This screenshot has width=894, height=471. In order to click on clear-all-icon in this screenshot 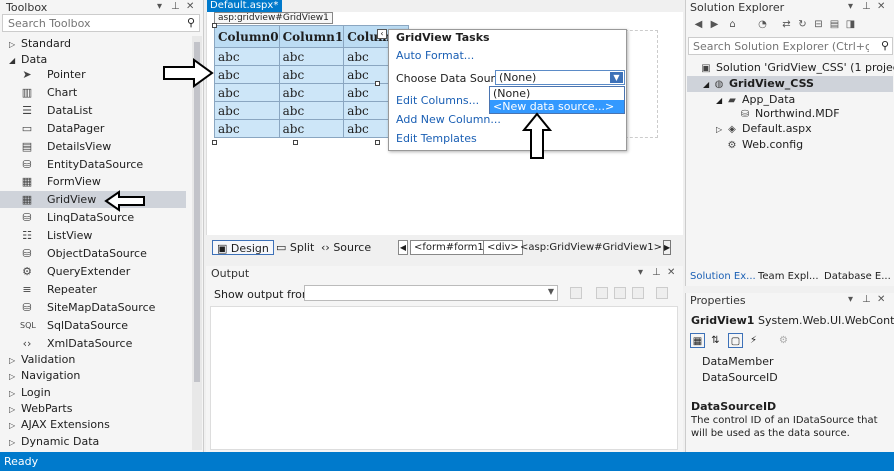, I will do `click(638, 293)`.